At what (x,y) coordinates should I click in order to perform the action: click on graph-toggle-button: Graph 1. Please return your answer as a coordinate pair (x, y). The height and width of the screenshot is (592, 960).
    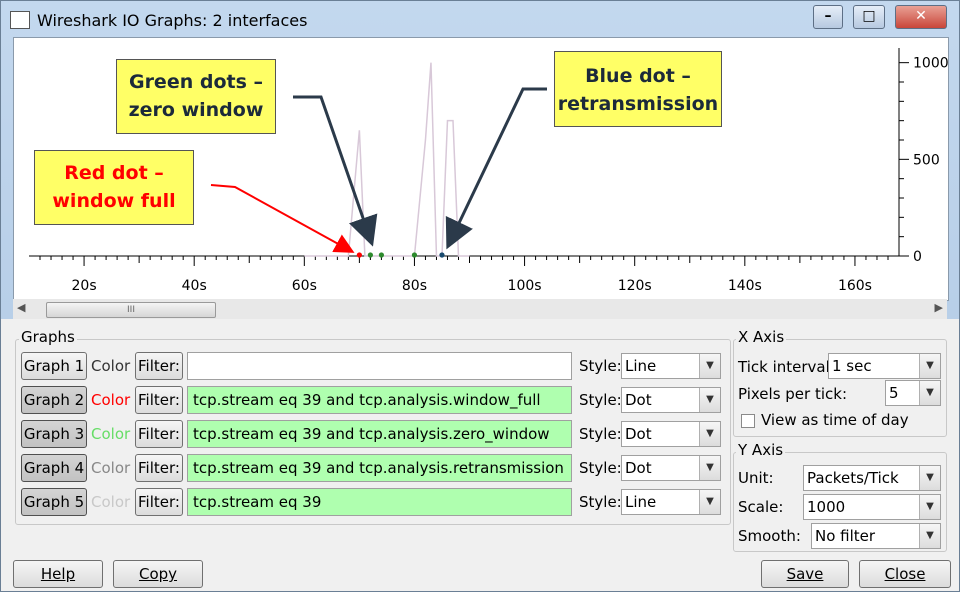
    Looking at the image, I should click on (54, 366).